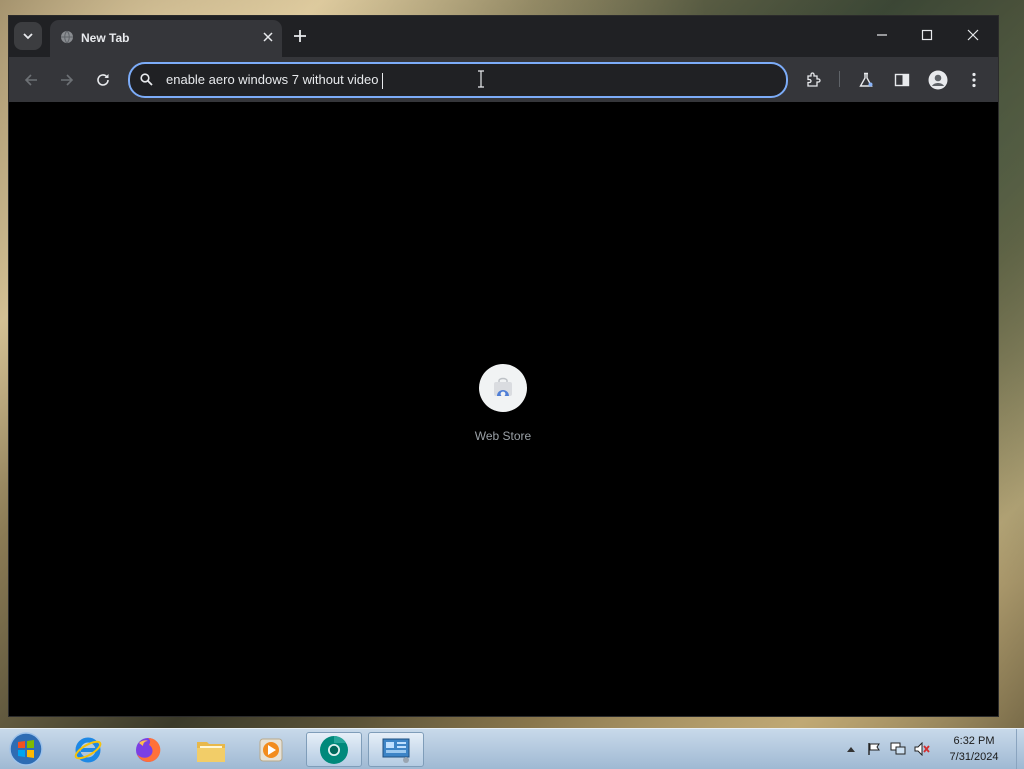 This screenshot has width=1024, height=769. I want to click on show-hidden-icons-button, so click(851, 749).